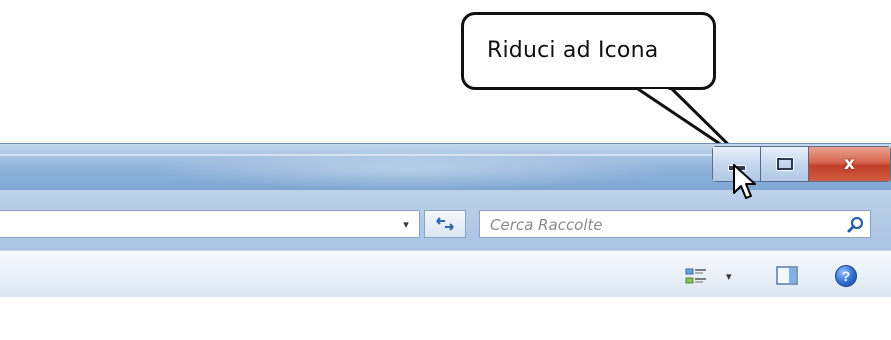 This screenshot has height=340, width=891. Describe the element at coordinates (655, 225) in the screenshot. I see `search-input` at that location.